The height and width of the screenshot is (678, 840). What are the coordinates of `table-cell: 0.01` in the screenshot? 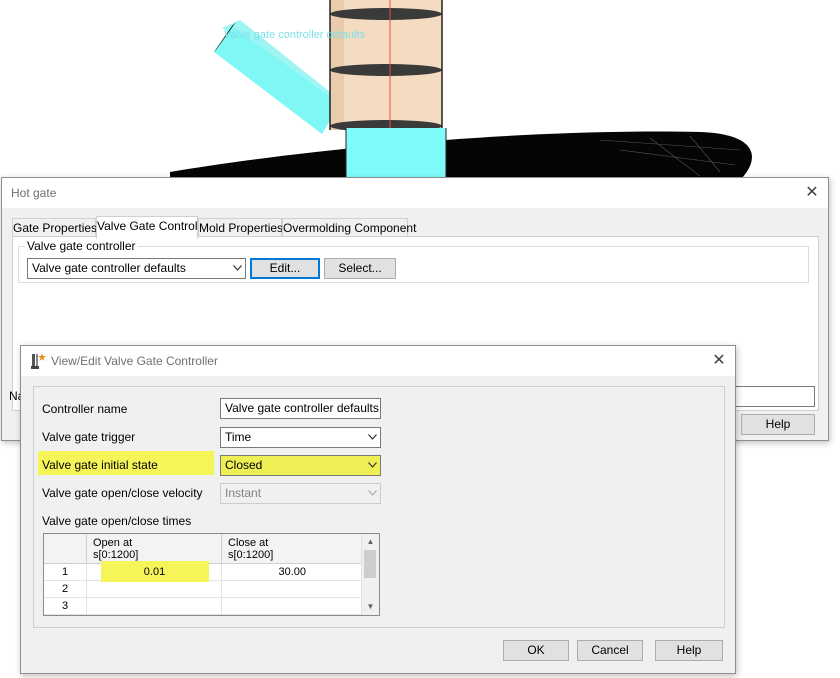 It's located at (154, 571).